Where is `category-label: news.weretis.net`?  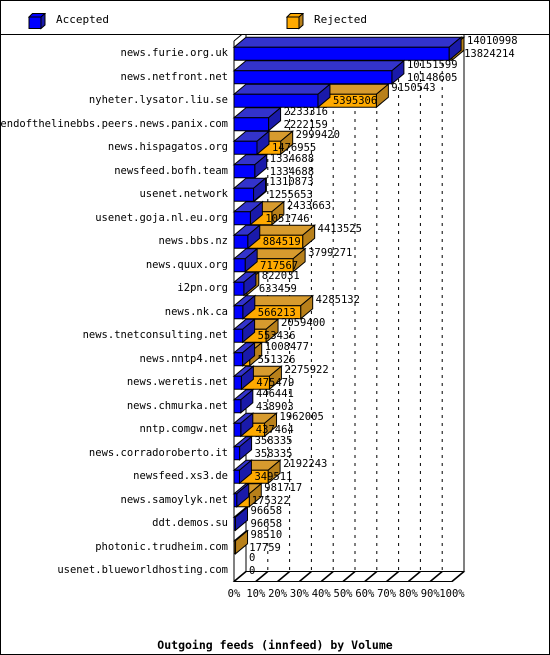 category-label: news.weretis.net is located at coordinates (177, 382).